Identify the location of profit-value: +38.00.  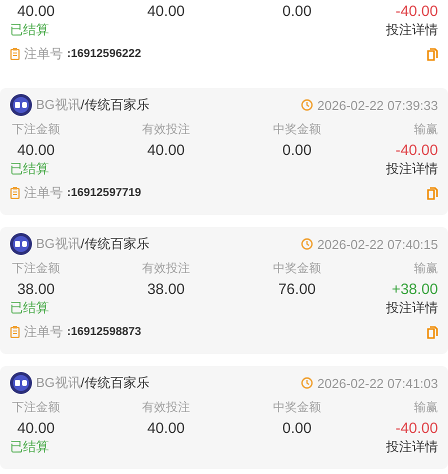
(414, 290).